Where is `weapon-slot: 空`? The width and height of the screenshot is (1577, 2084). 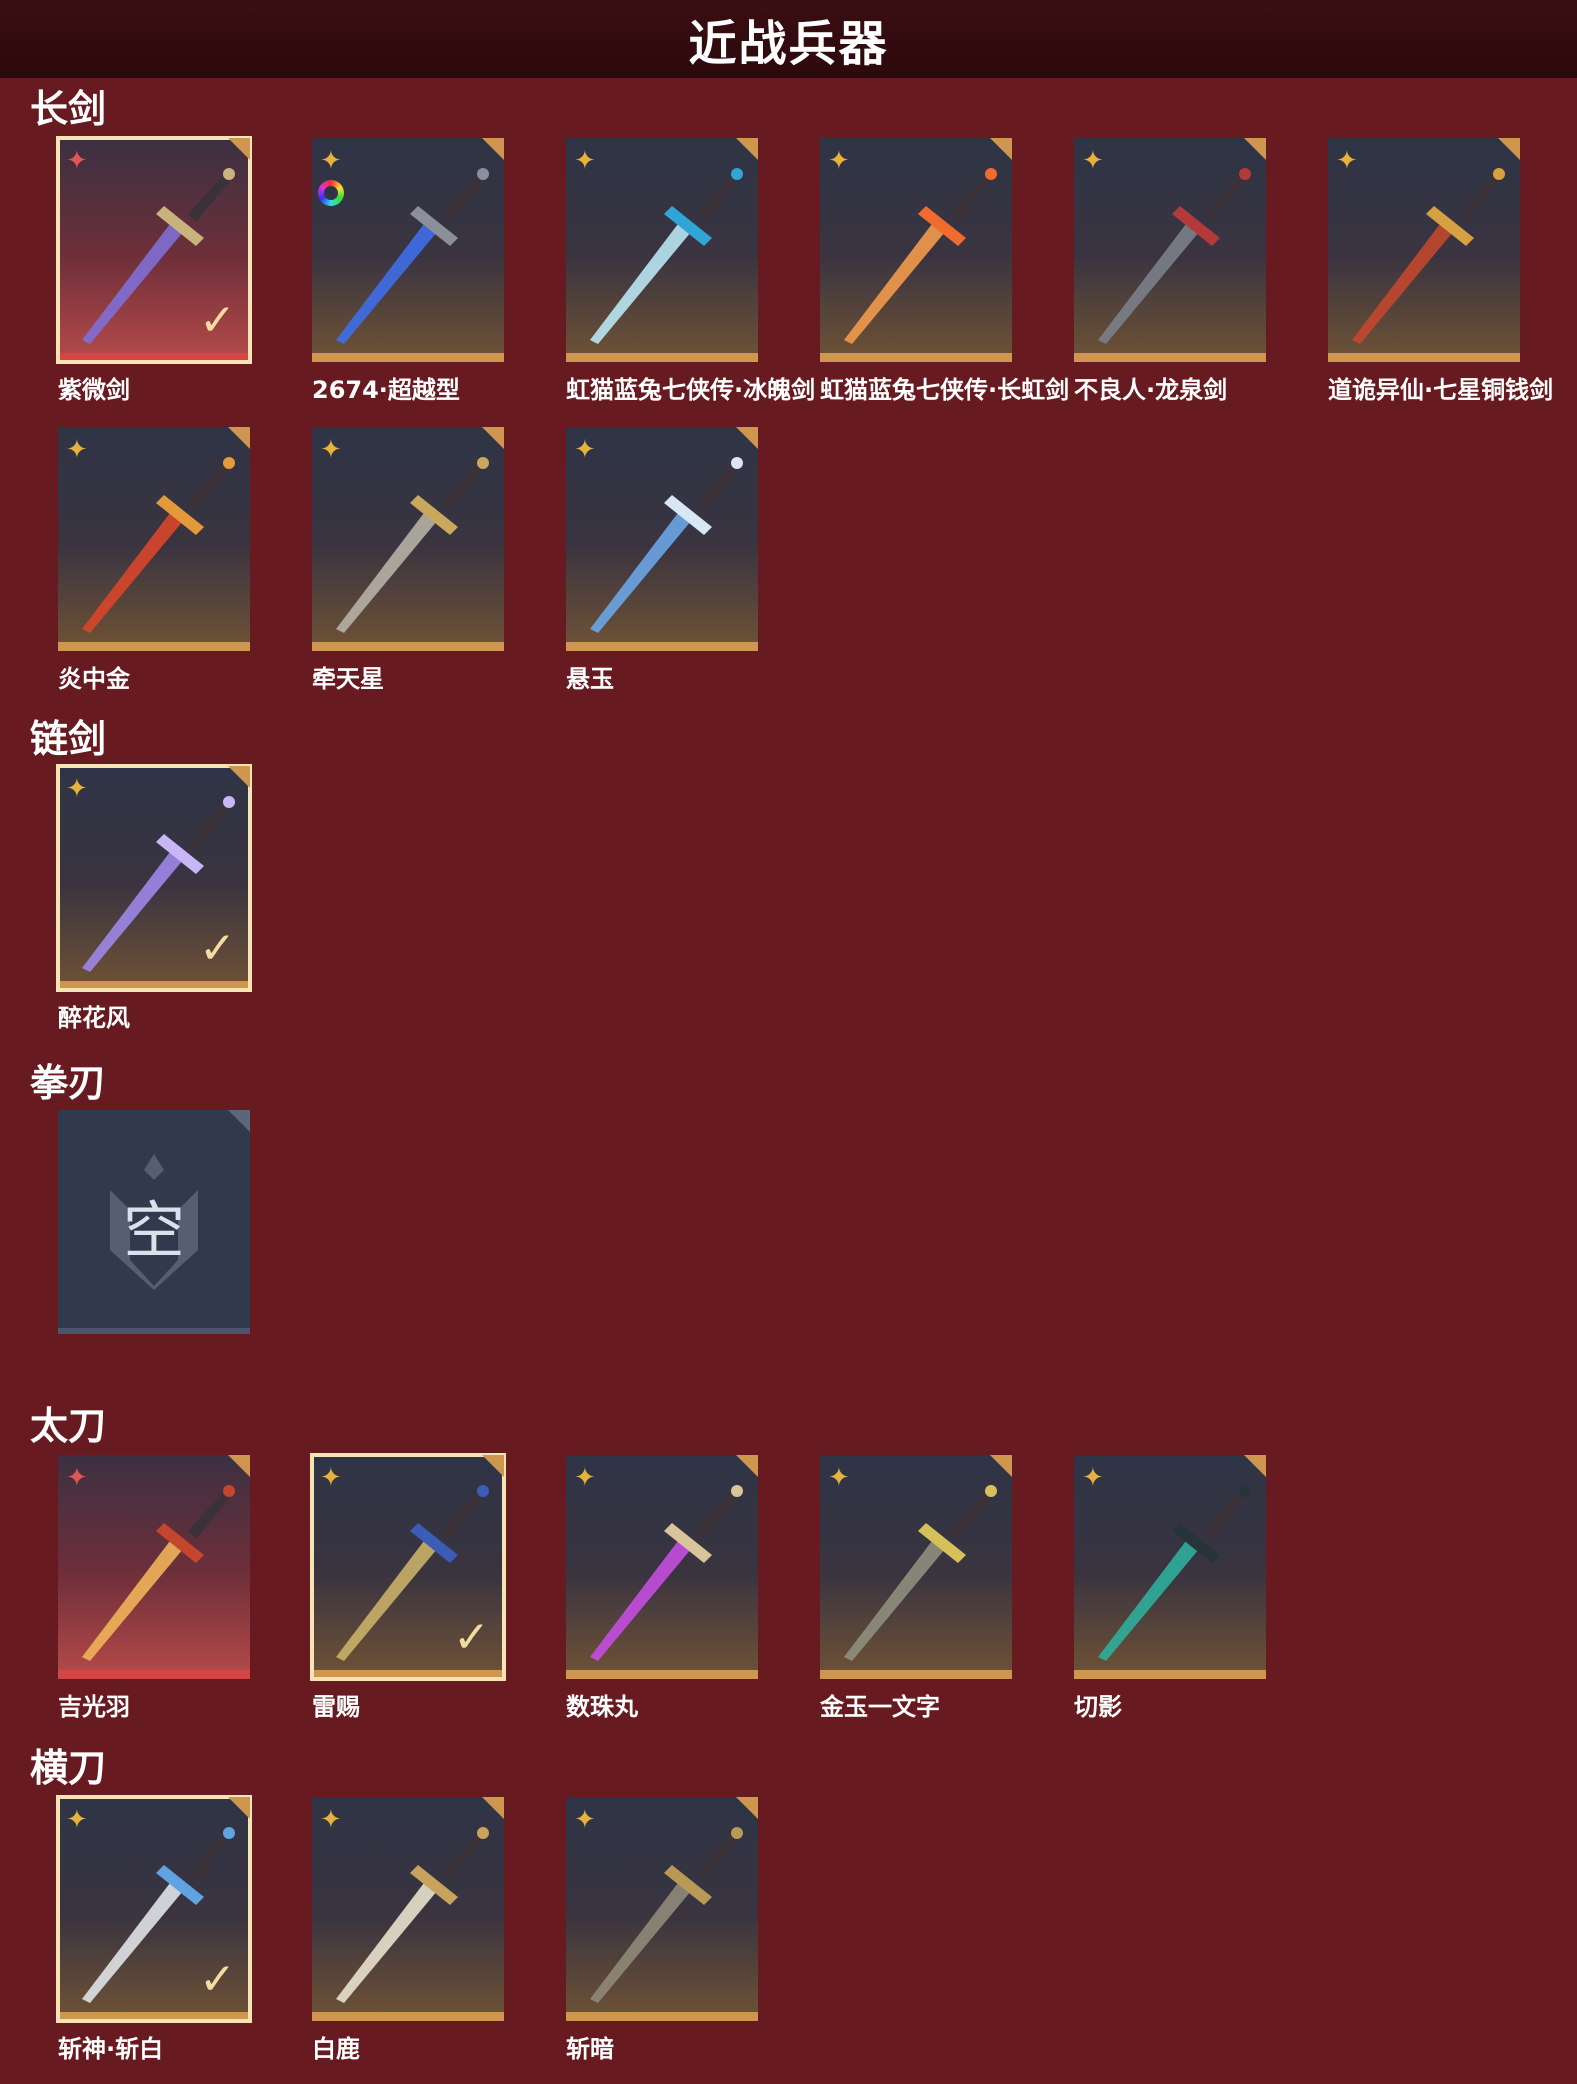 weapon-slot: 空 is located at coordinates (154, 1222).